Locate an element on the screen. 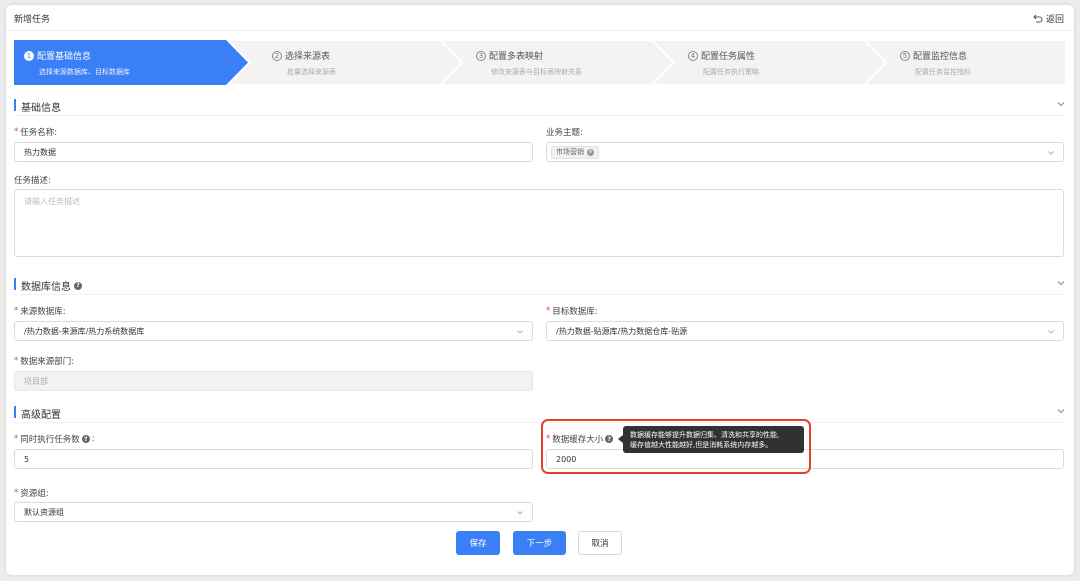 Image resolution: width=1080 pixels, height=581 pixels. back-button: 返回 is located at coordinates (1048, 18).